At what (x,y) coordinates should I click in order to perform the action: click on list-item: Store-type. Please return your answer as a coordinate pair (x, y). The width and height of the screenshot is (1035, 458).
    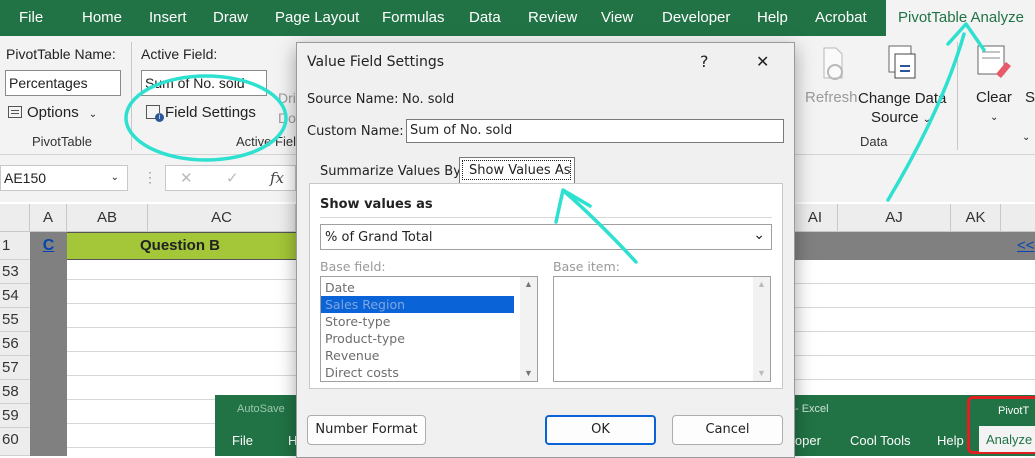
    Looking at the image, I should click on (417, 321).